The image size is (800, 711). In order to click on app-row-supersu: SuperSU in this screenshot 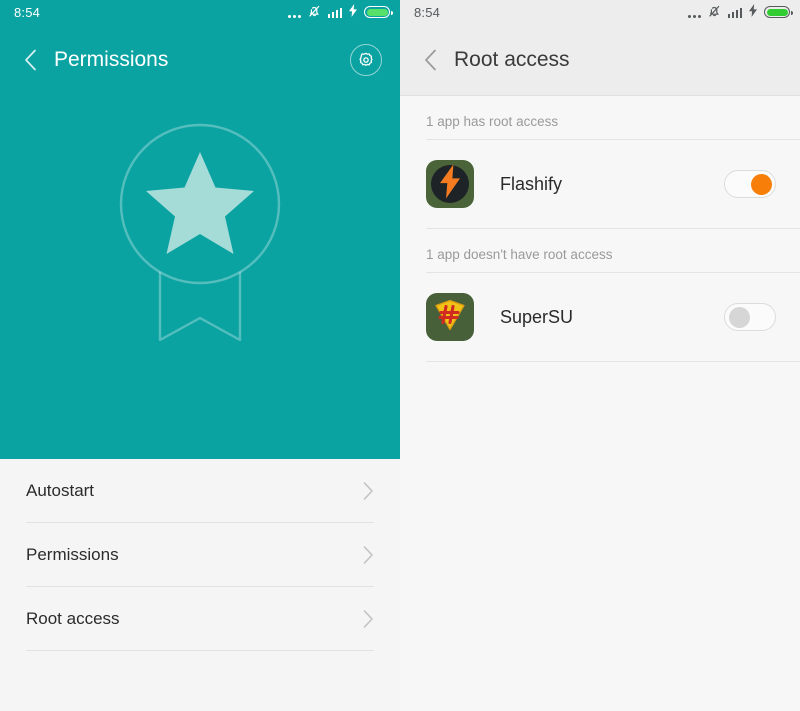, I will do `click(600, 317)`.